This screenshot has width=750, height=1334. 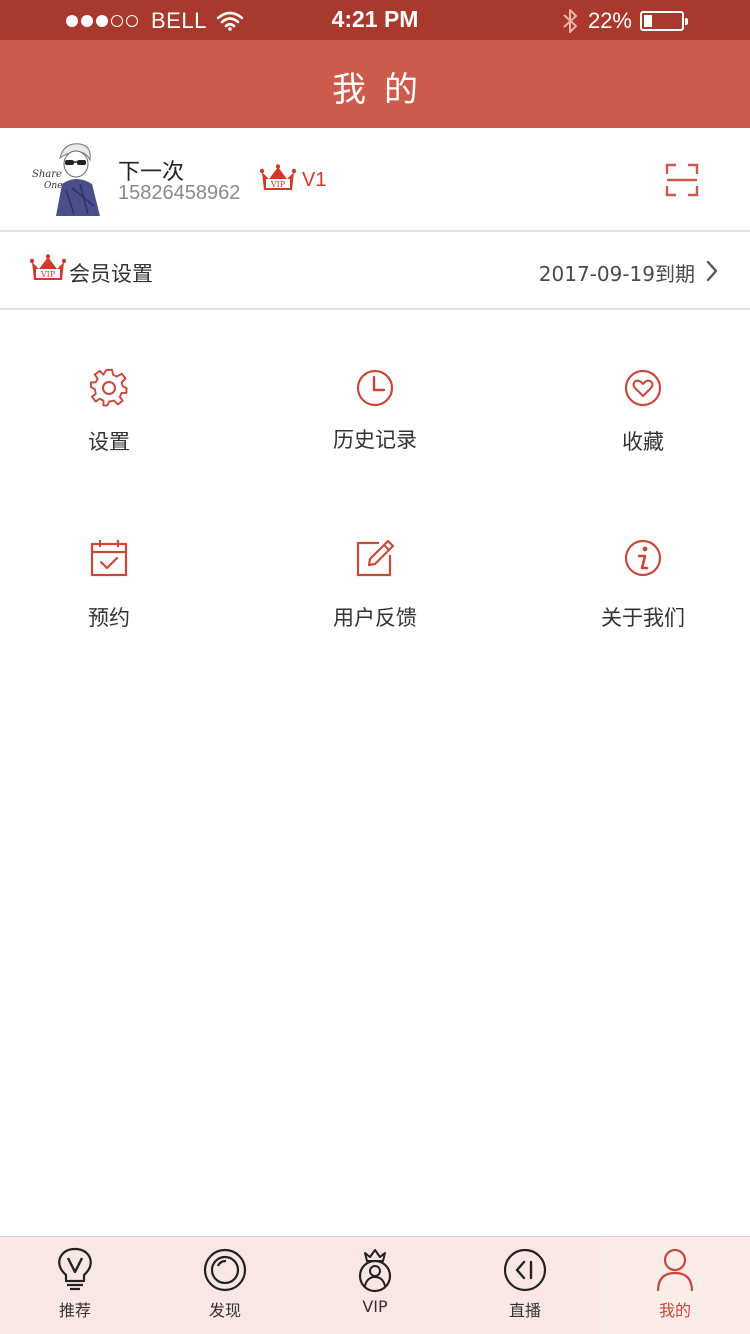 I want to click on grid-item-favorites: 收藏, so click(x=634, y=433).